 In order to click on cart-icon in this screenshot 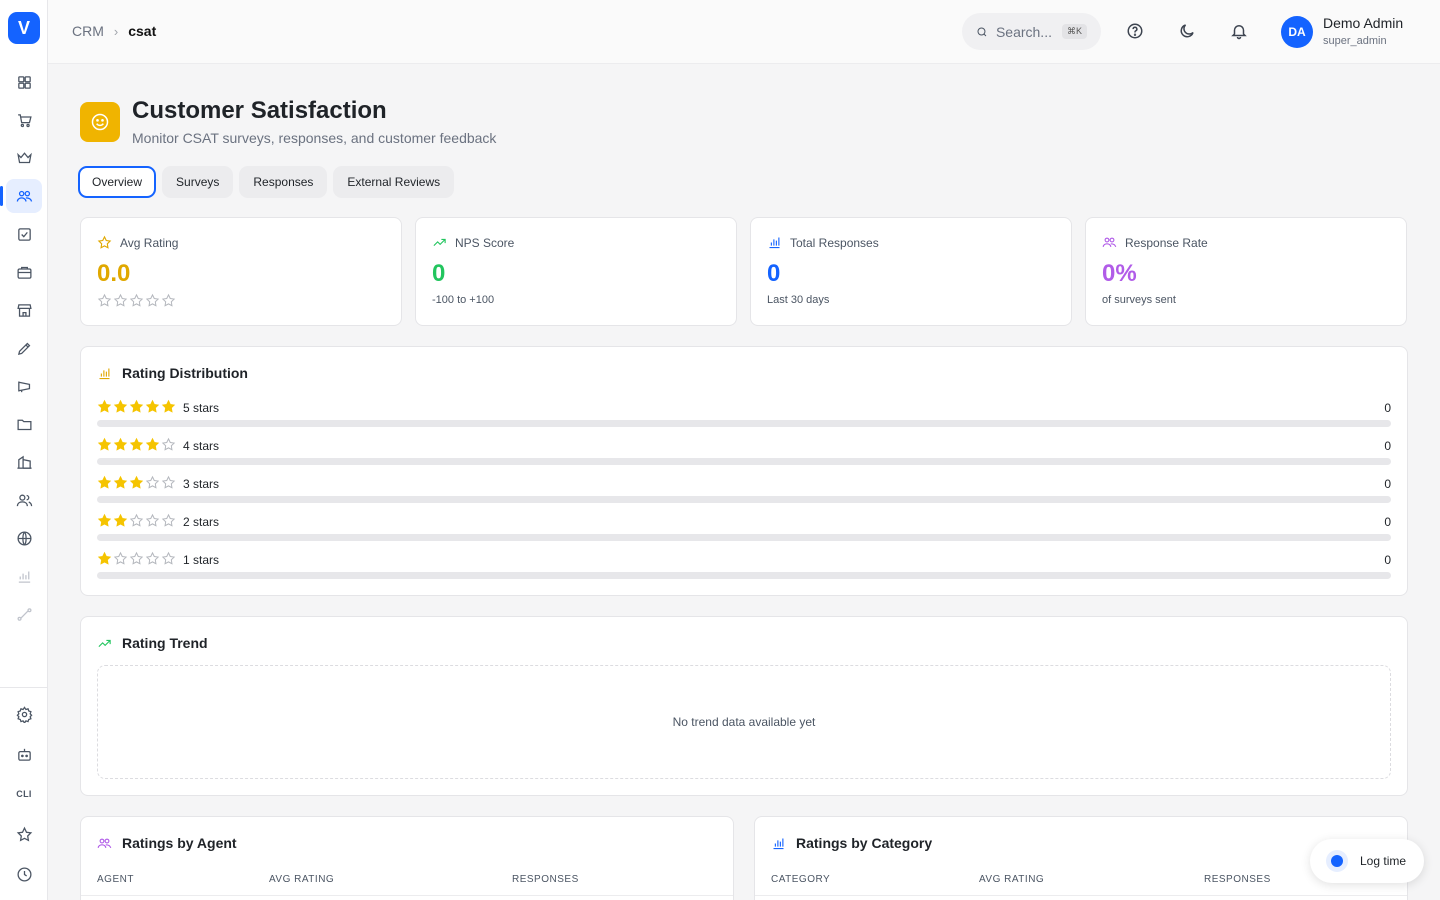, I will do `click(24, 120)`.